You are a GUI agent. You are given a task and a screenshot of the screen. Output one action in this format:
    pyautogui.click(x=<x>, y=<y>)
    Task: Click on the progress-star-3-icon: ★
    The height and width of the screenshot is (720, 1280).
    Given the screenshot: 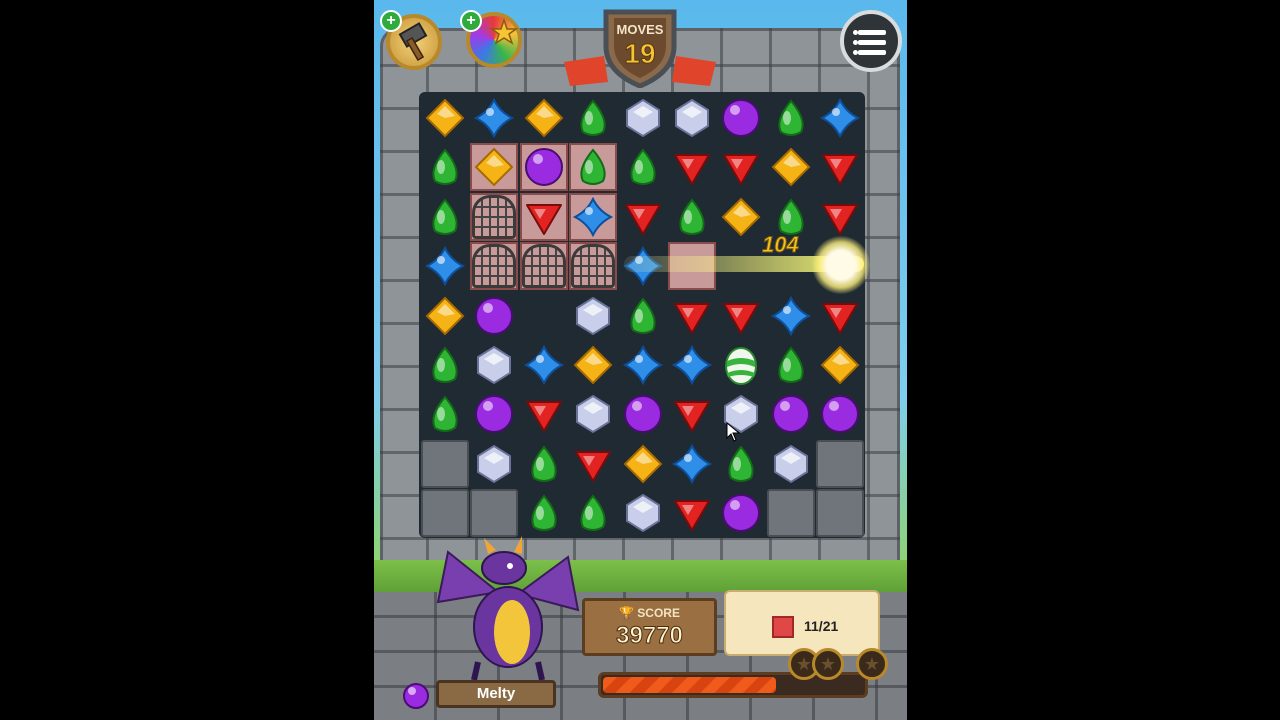 What is the action you would take?
    pyautogui.click(x=872, y=664)
    